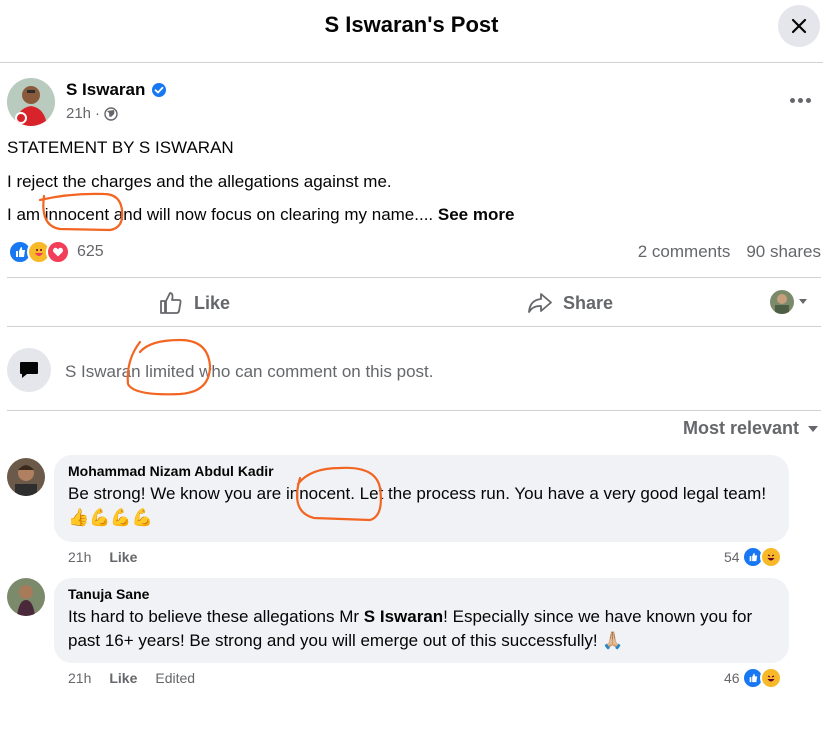 The image size is (823, 736). What do you see at coordinates (78, 113) in the screenshot?
I see `post-time: 21h` at bounding box center [78, 113].